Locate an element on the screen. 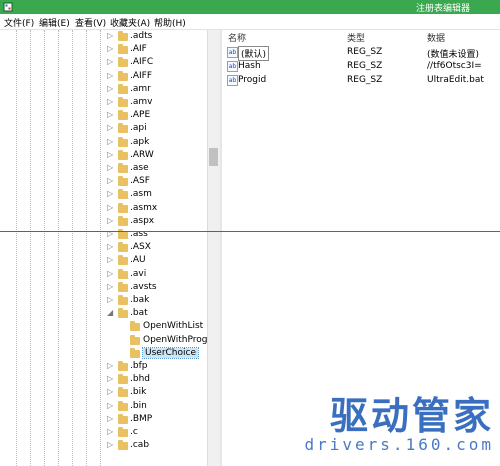  tree-key-label: .bin is located at coordinates (138, 405).